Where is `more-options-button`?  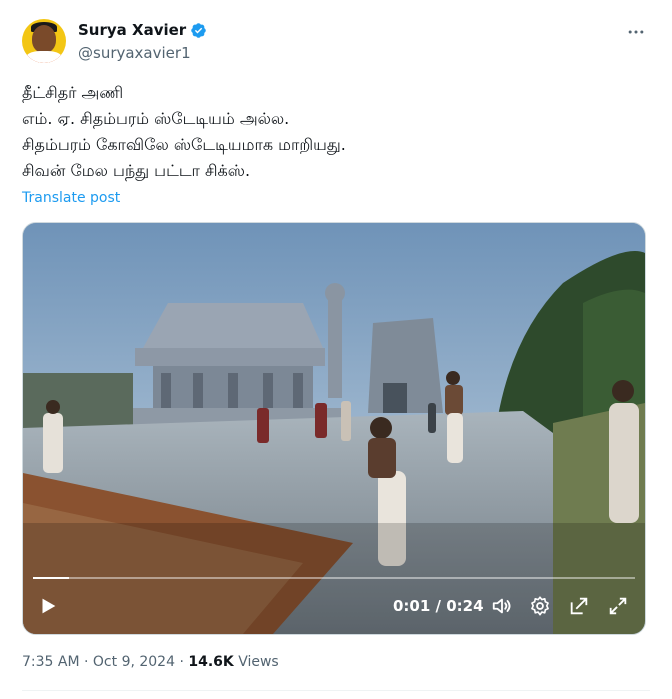
more-options-button is located at coordinates (636, 32).